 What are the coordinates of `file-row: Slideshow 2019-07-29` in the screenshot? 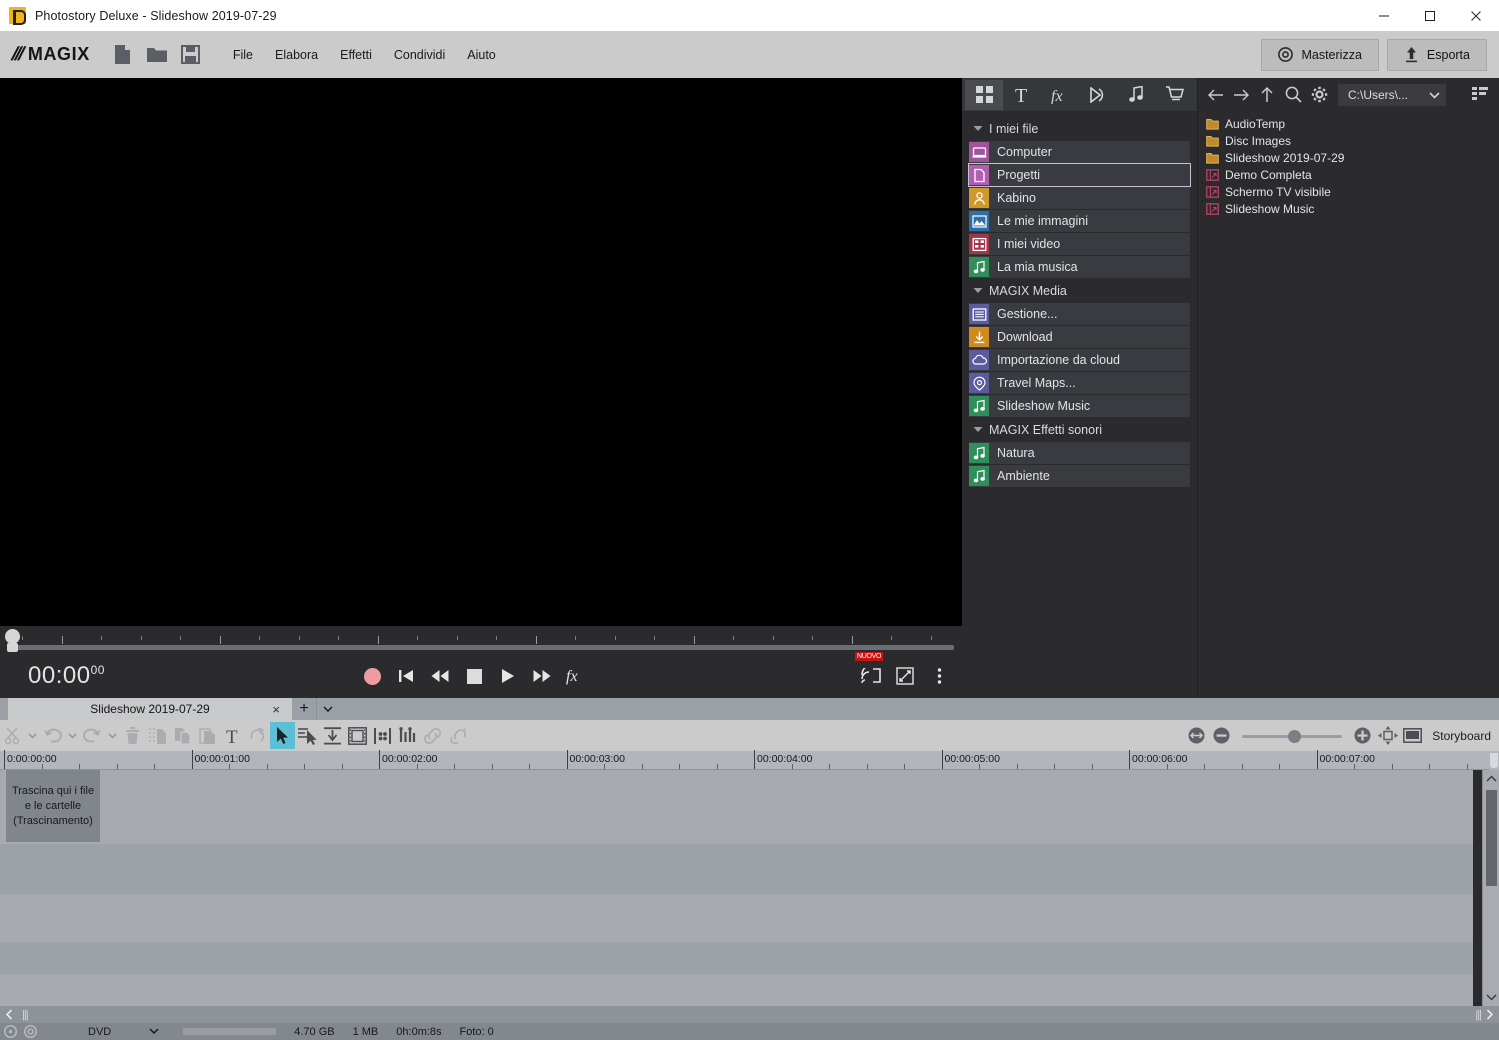 It's located at (1352, 157).